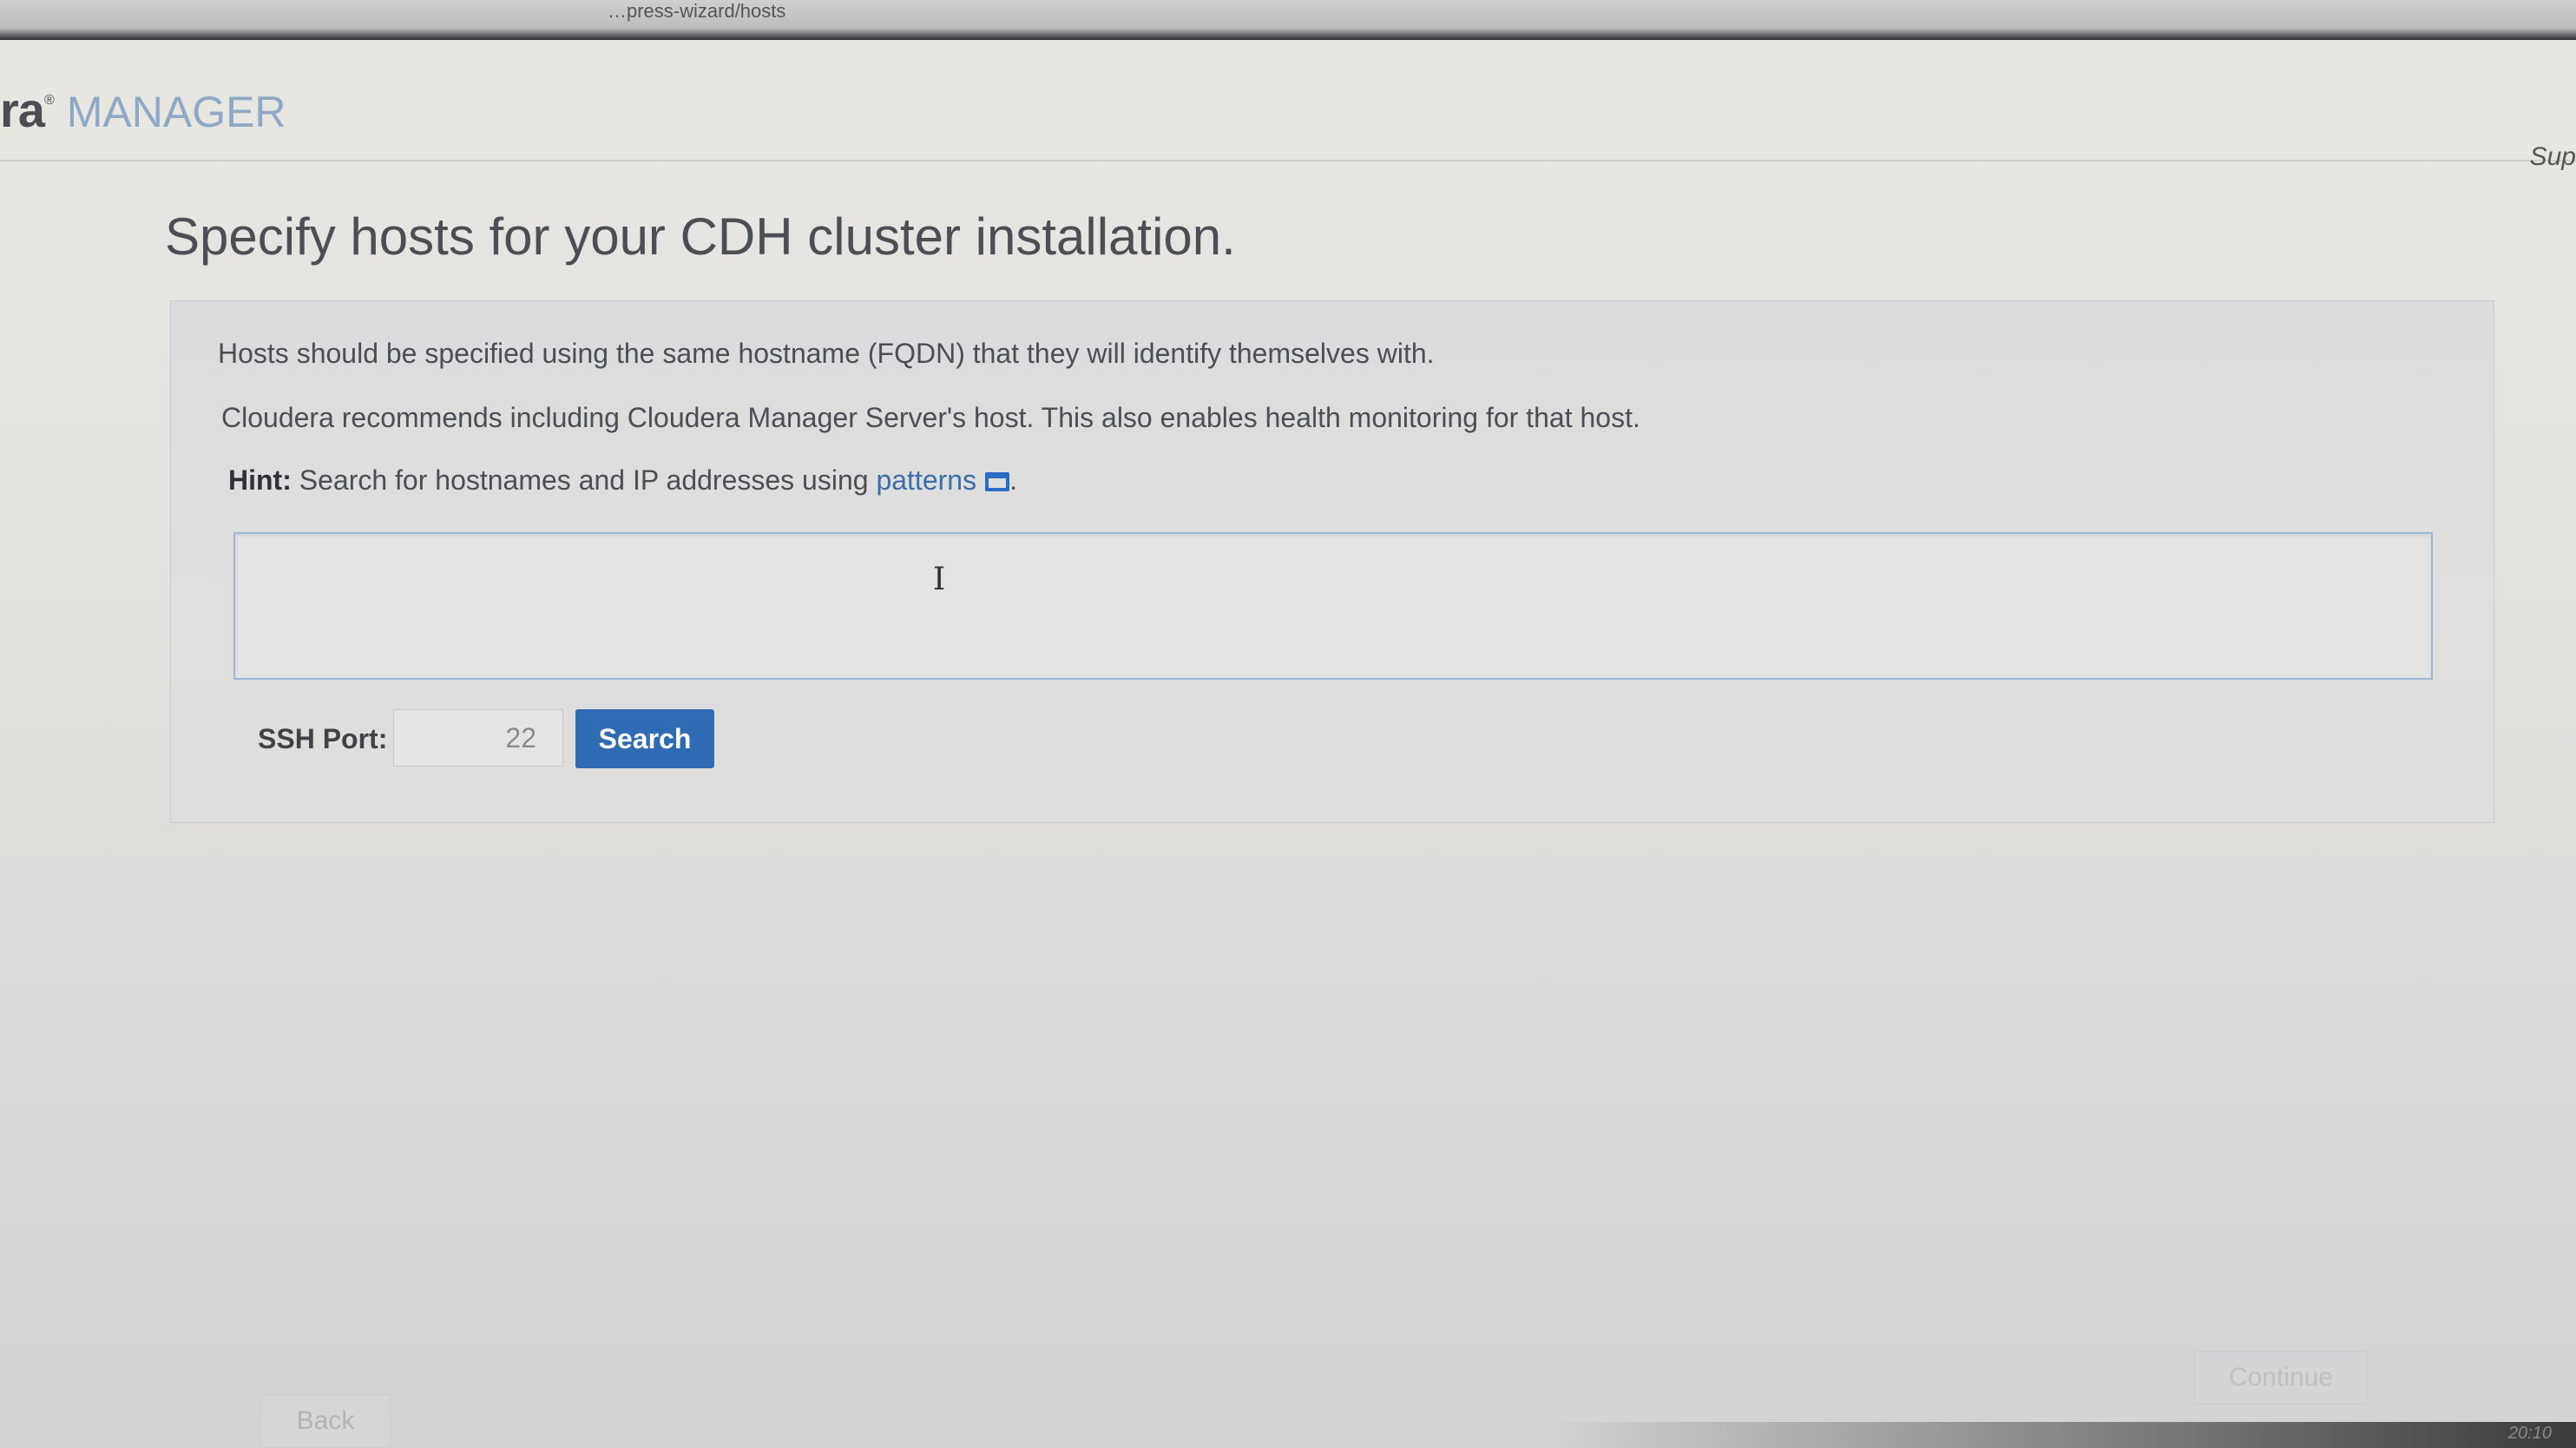 The width and height of the screenshot is (2576, 1448). I want to click on patterns-link: patterns, so click(926, 480).